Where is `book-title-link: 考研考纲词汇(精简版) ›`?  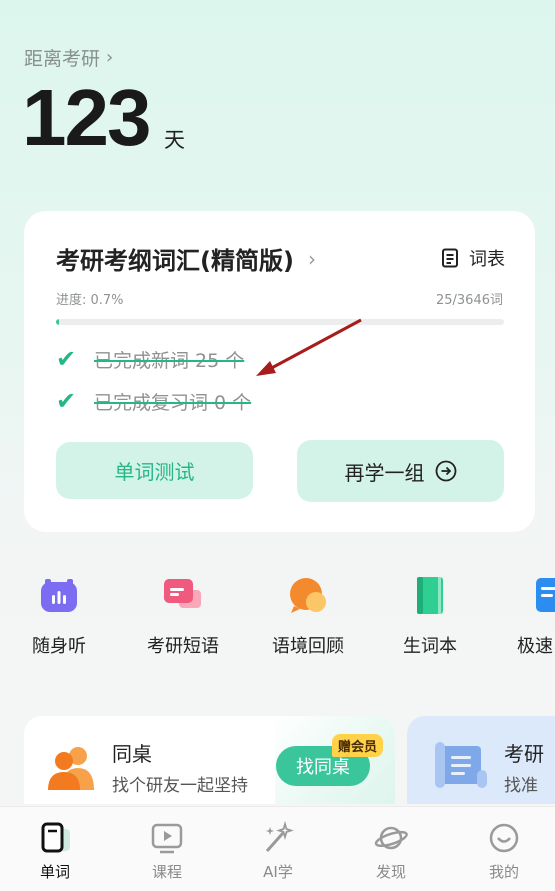
book-title-link: 考研考纲词汇(精简版) › is located at coordinates (186, 258).